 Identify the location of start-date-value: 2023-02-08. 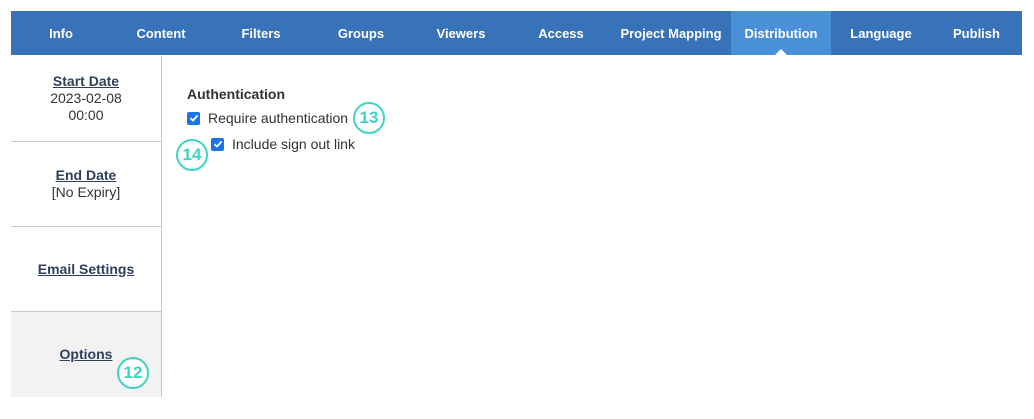
(86, 98).